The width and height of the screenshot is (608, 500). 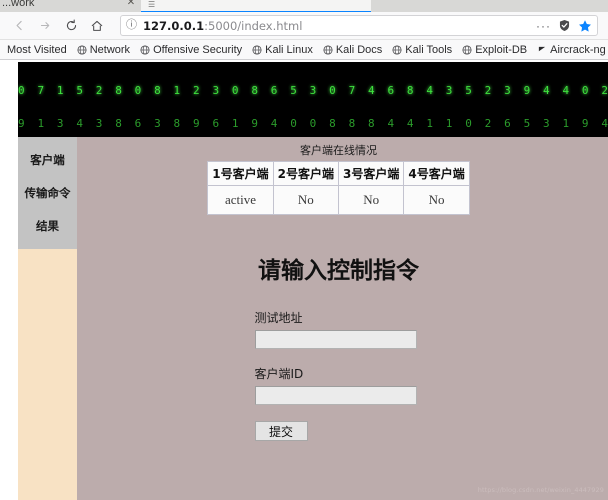 I want to click on navigation-toolbar: ⓘ 127.0.0.1:5000/index.html ···, so click(x=304, y=26).